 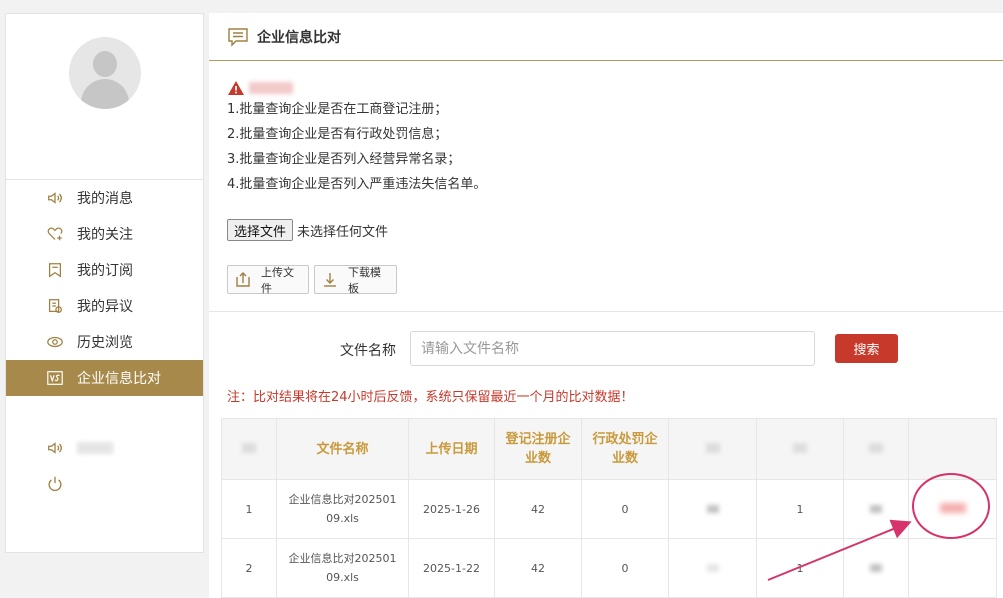 What do you see at coordinates (538, 449) in the screenshot?
I see `column-header: 登记注册企业数` at bounding box center [538, 449].